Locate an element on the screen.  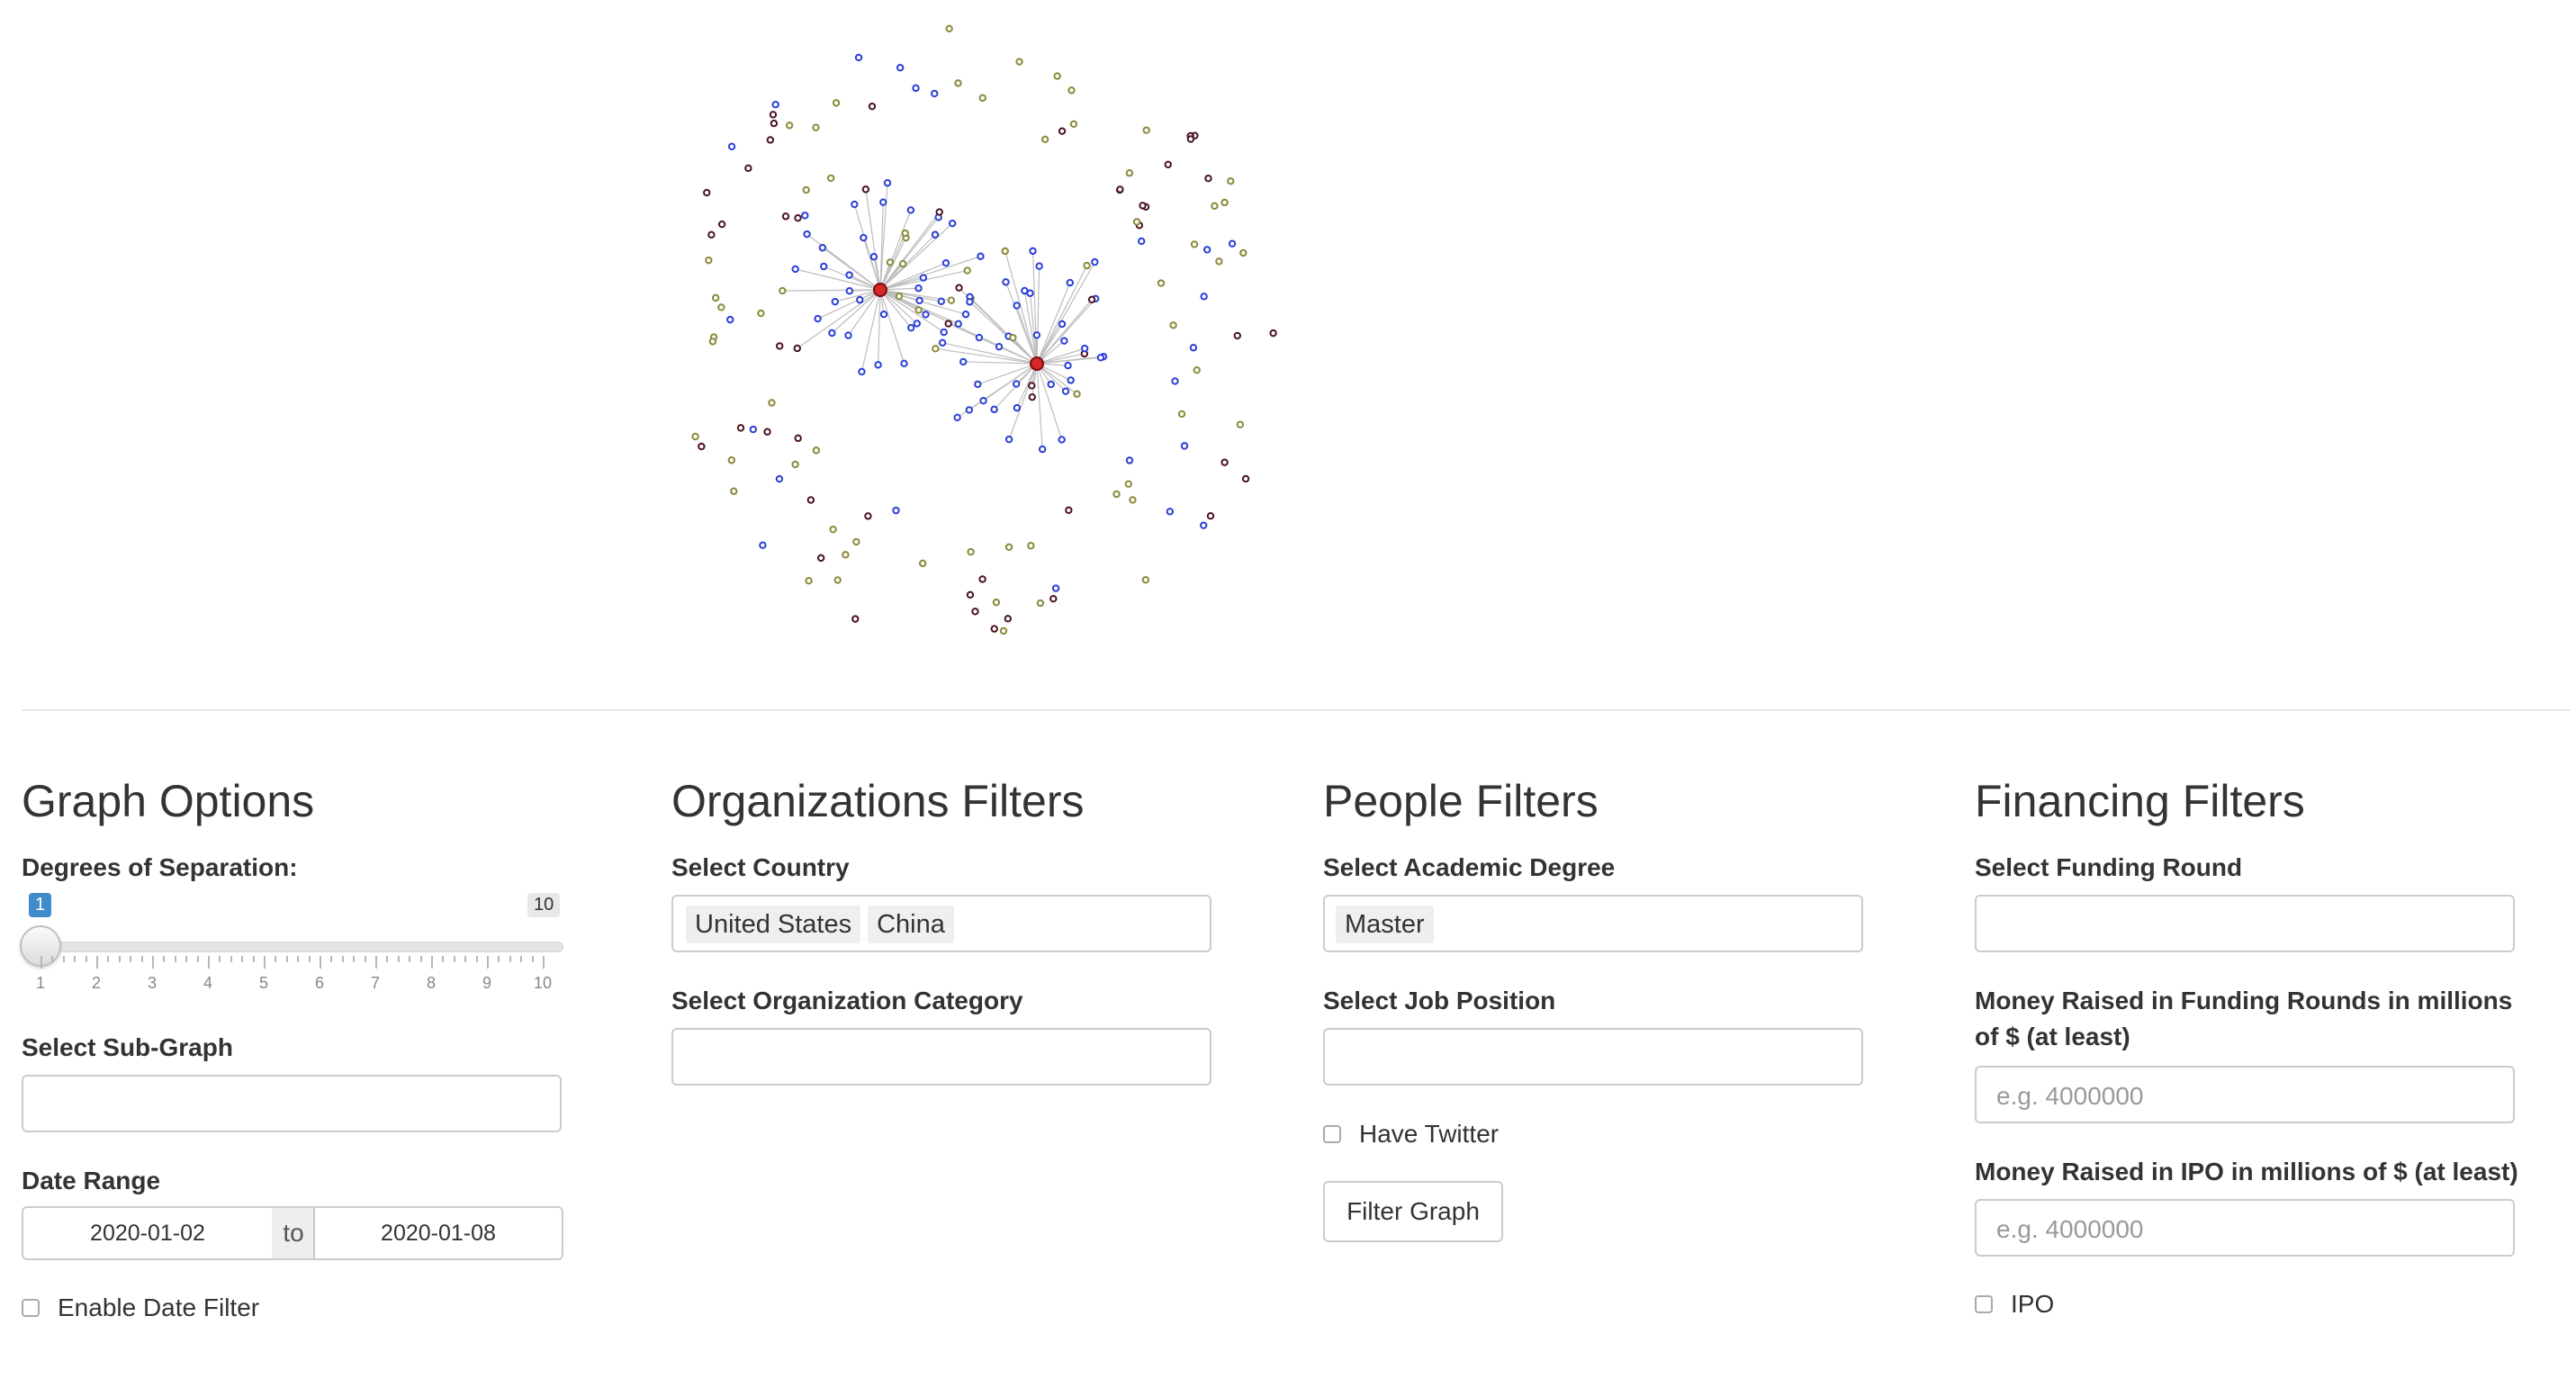
country-tag: China is located at coordinates (911, 924).